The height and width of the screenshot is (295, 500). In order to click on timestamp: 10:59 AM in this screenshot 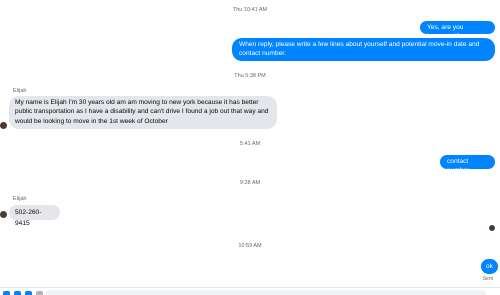, I will do `click(250, 246)`.